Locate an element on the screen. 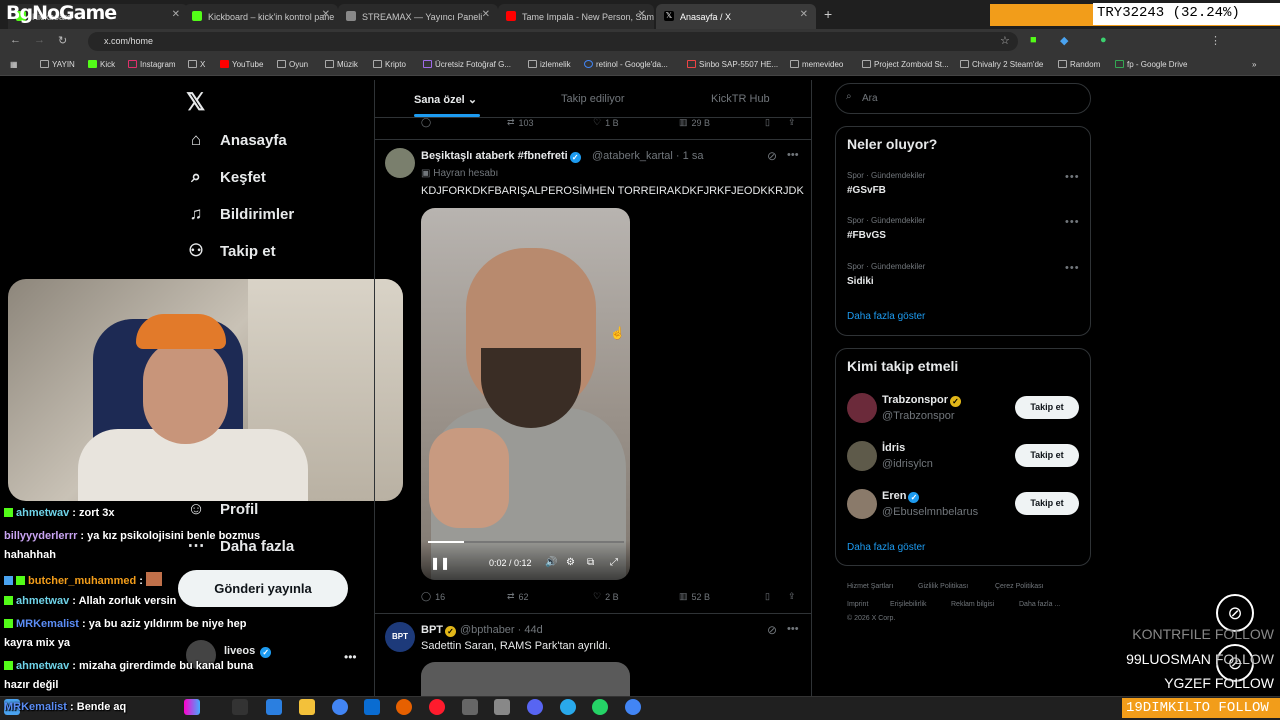 The image size is (1280, 720). chrome-icon is located at coordinates (340, 707).